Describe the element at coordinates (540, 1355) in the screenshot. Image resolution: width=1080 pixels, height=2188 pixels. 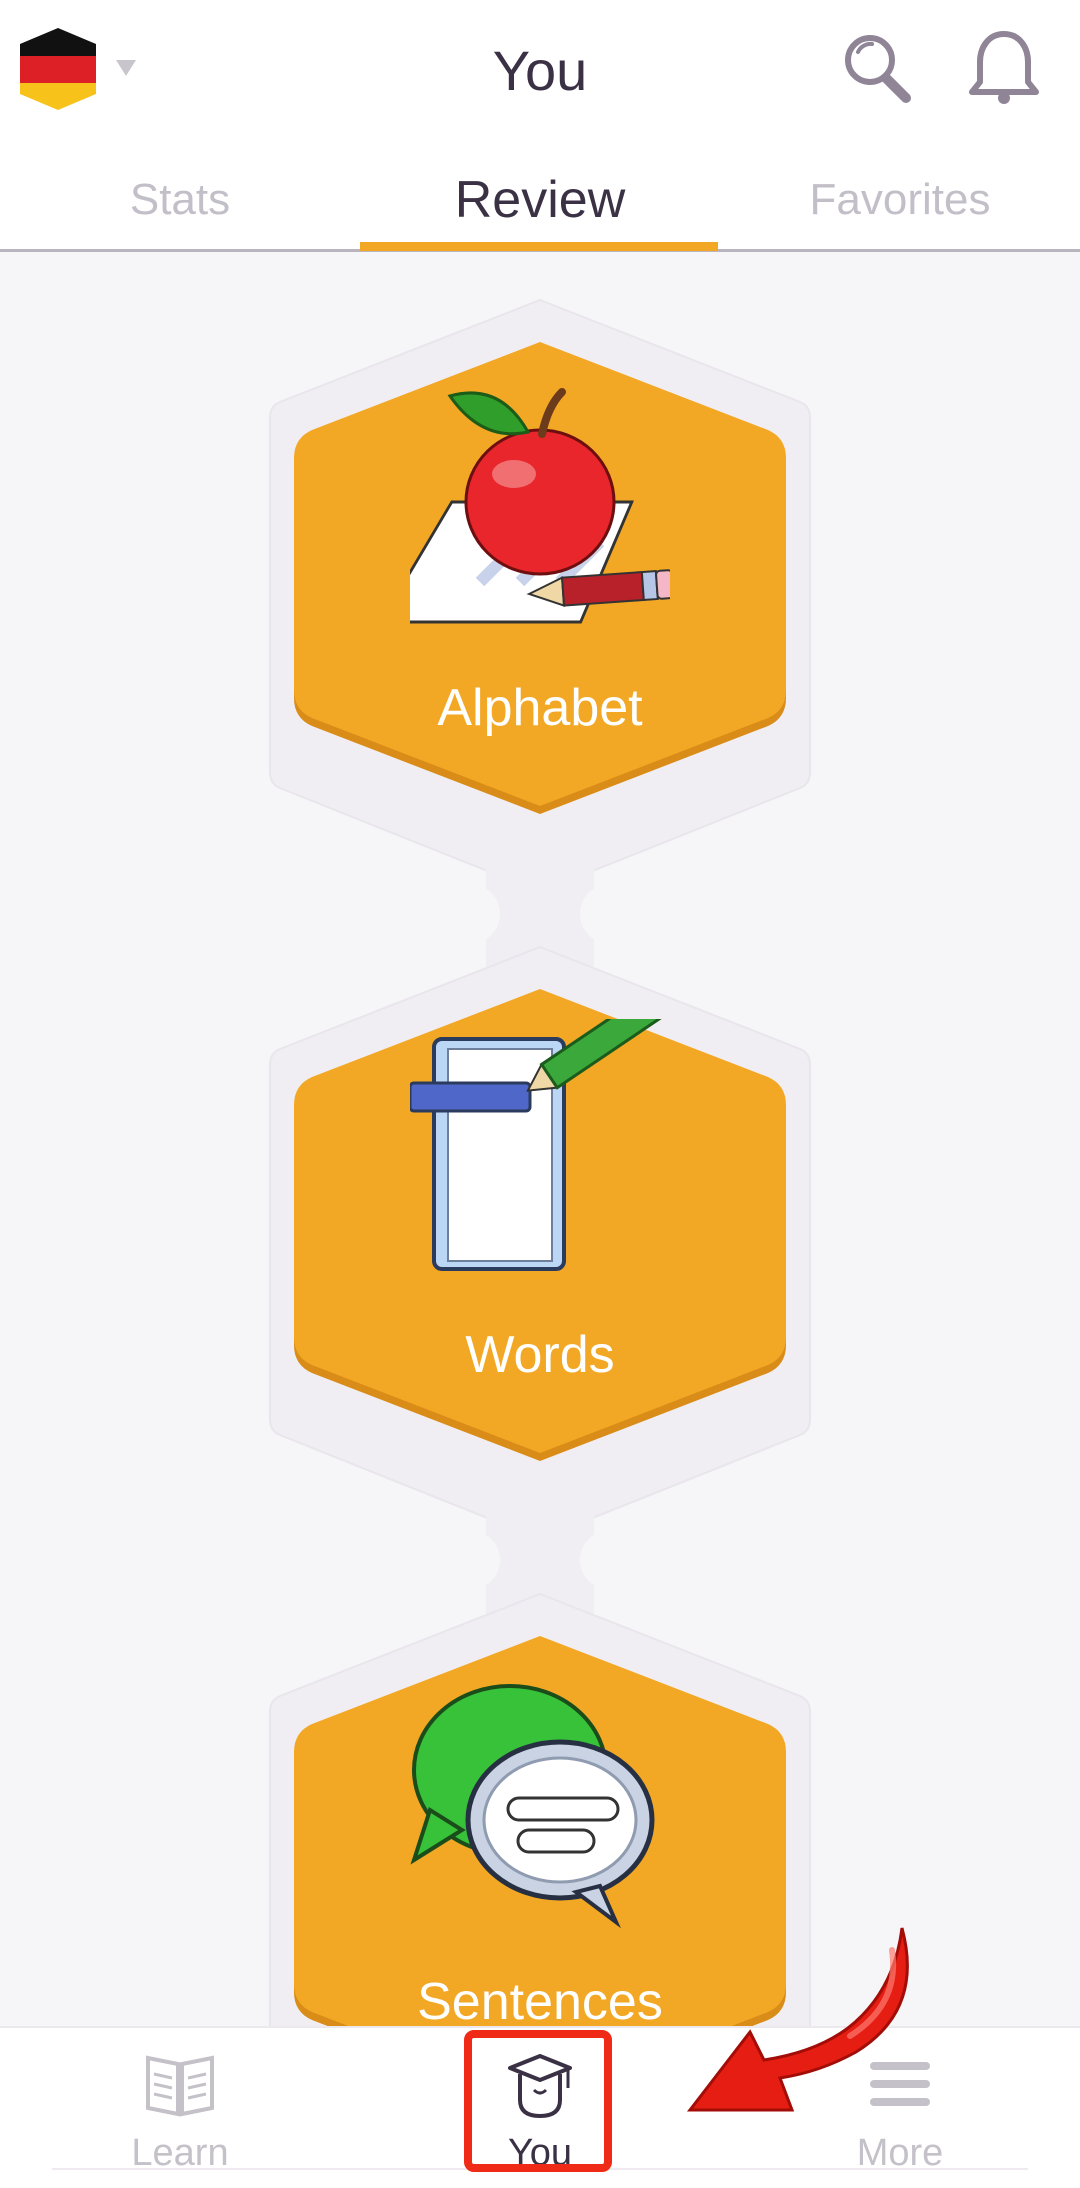
I see `node-label: Words` at that location.